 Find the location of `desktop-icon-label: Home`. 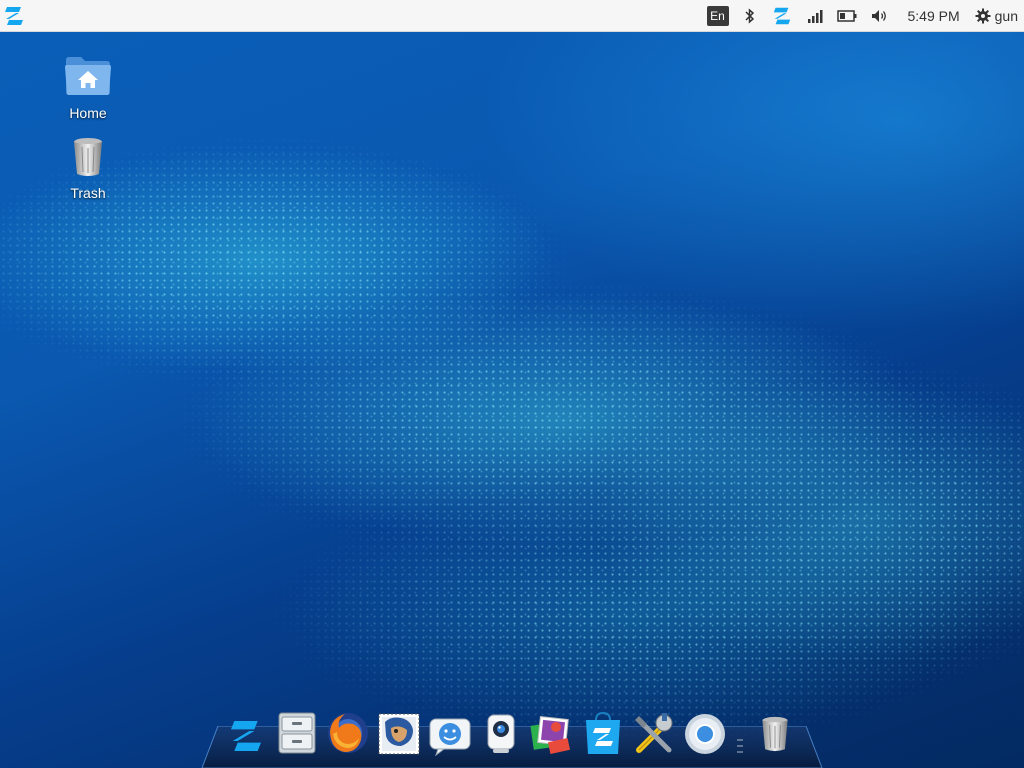

desktop-icon-label: Home is located at coordinates (88, 113).